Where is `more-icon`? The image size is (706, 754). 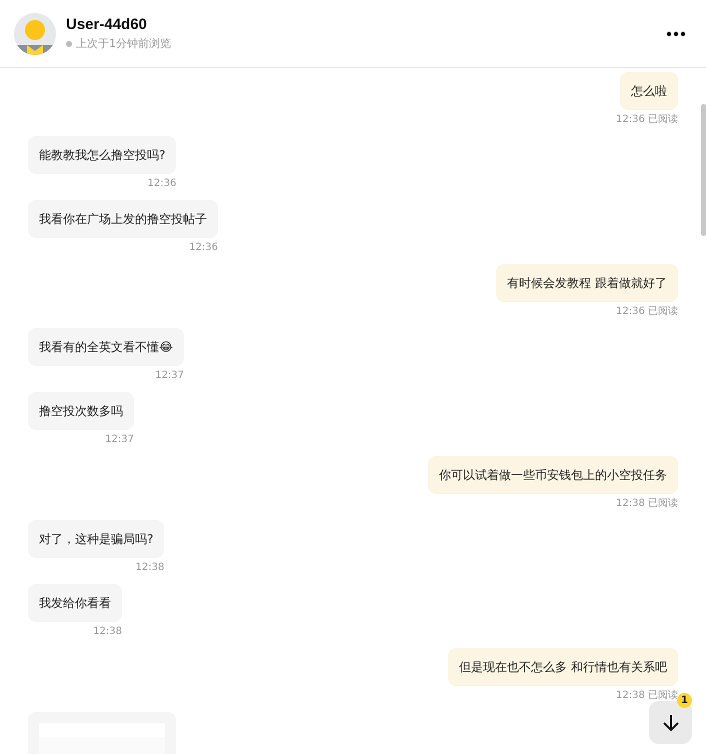
more-icon is located at coordinates (676, 33).